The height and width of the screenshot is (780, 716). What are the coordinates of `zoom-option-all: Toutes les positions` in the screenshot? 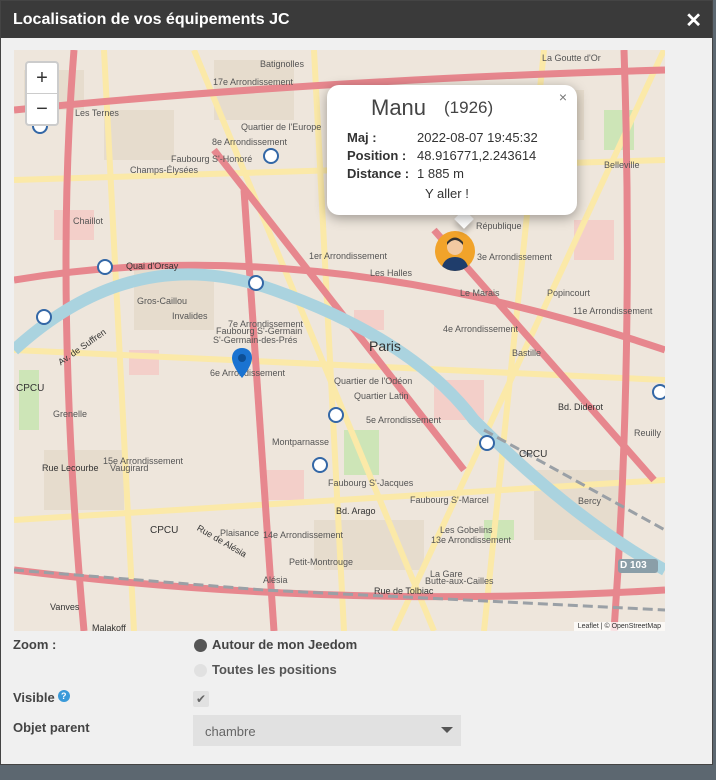 It's located at (274, 669).